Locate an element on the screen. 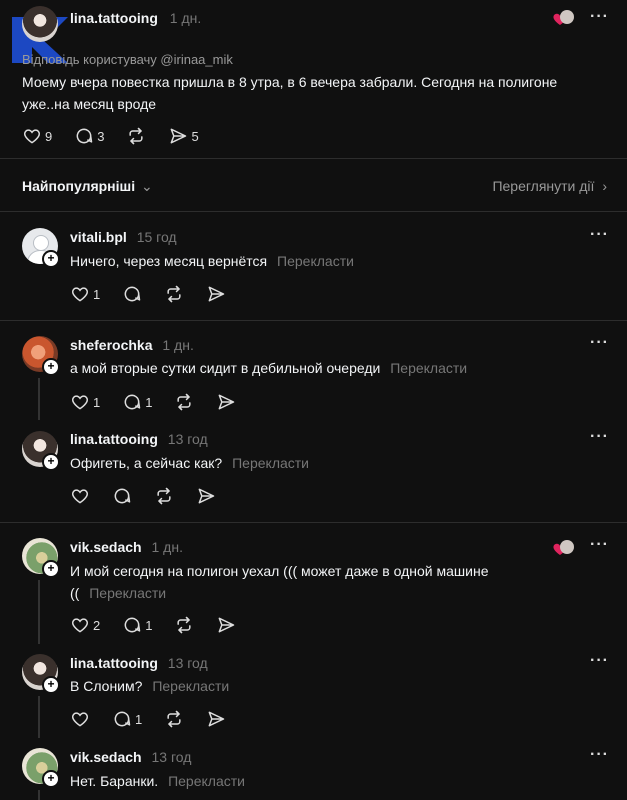 This screenshot has width=627, height=800. comment-text-content: Ничего, через месяц вернётся is located at coordinates (169, 261).